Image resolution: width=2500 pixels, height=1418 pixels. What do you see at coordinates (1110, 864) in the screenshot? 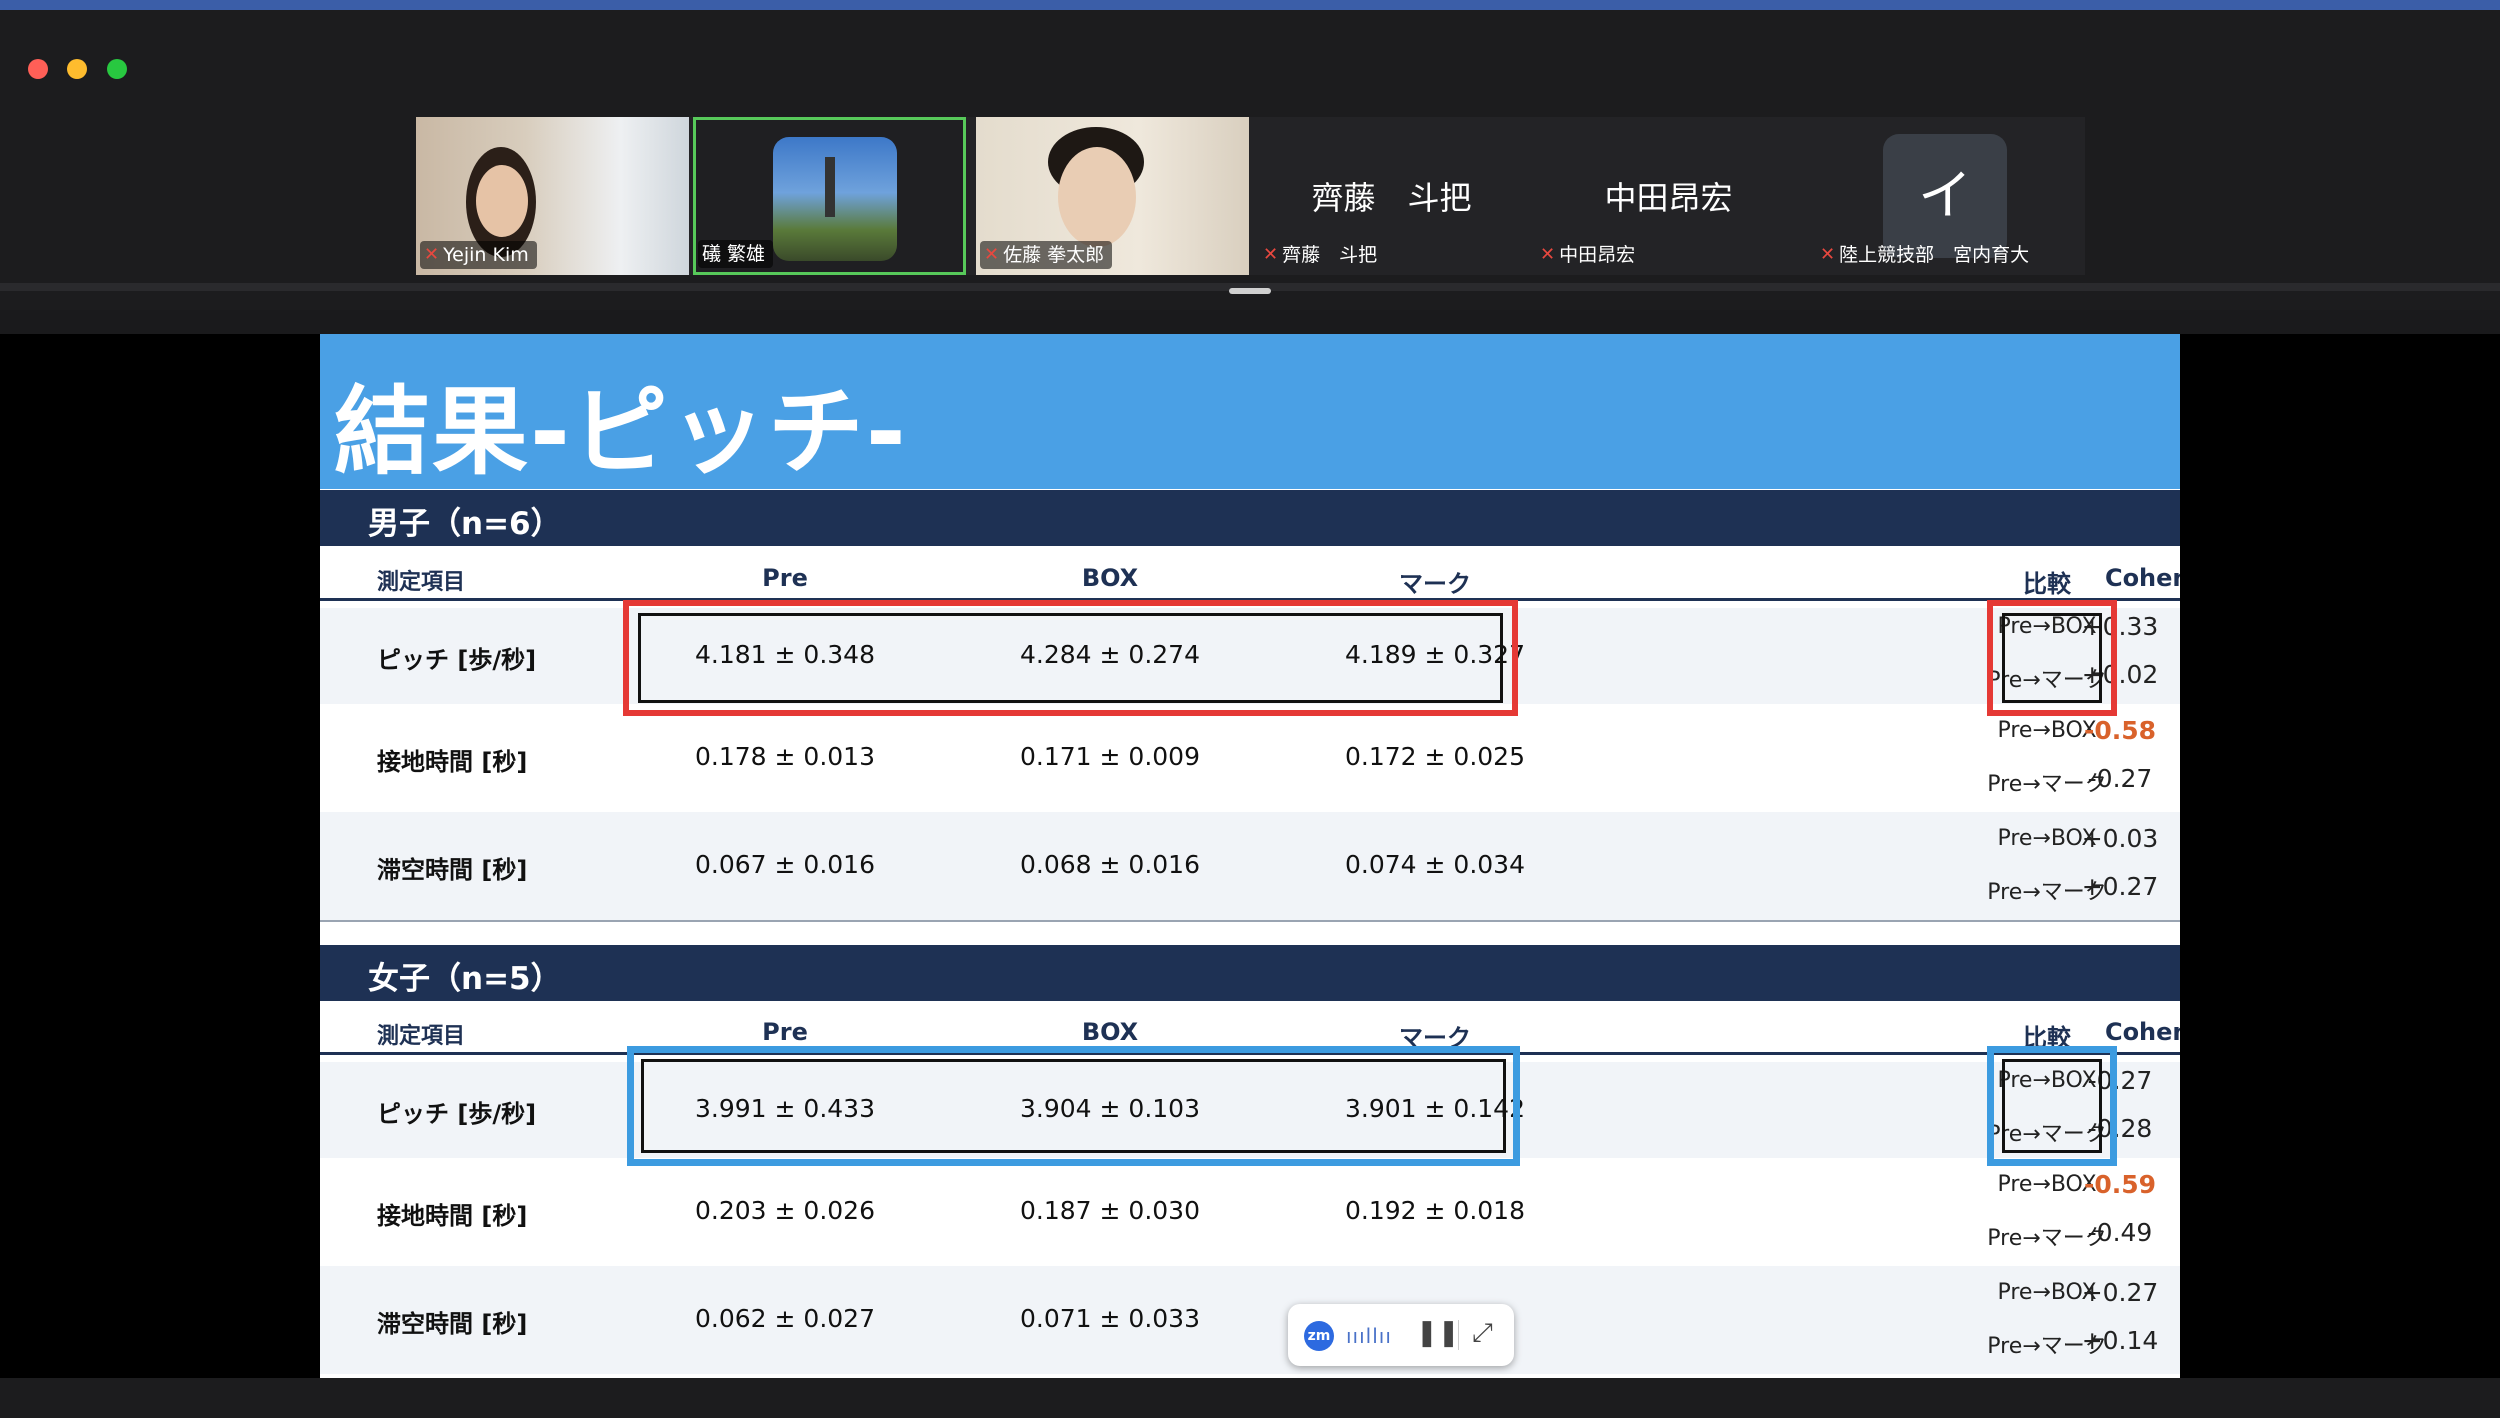
I see `value-box: 0.068 ± 0.016` at bounding box center [1110, 864].